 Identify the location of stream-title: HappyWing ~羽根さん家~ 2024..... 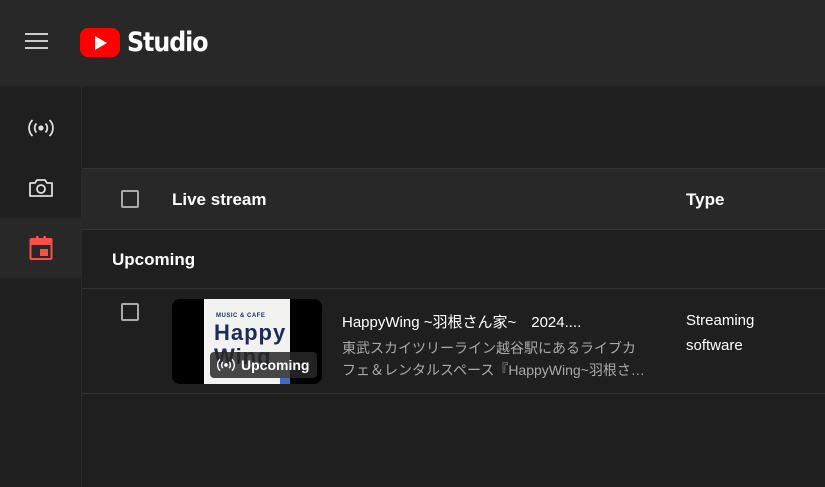
(492, 321).